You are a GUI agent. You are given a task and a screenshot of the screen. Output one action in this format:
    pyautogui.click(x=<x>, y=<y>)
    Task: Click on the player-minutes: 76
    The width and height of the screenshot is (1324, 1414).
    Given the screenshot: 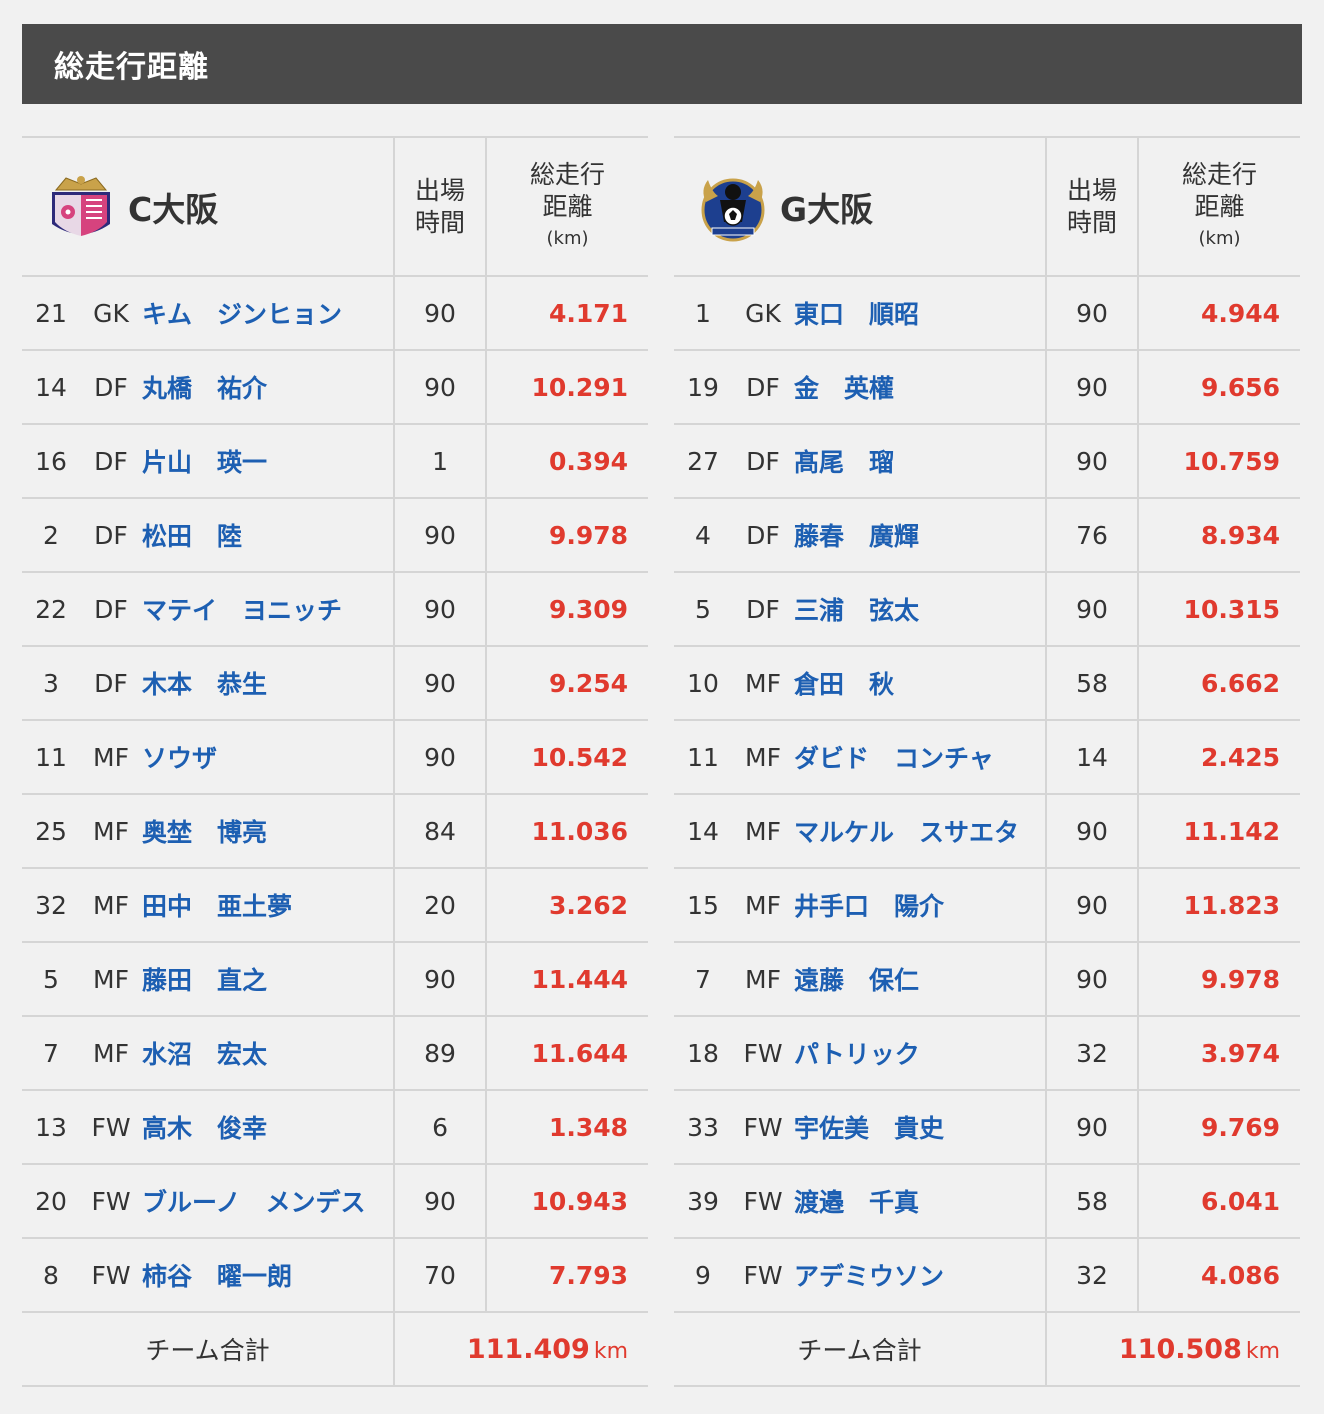 What is the action you would take?
    pyautogui.click(x=1092, y=535)
    